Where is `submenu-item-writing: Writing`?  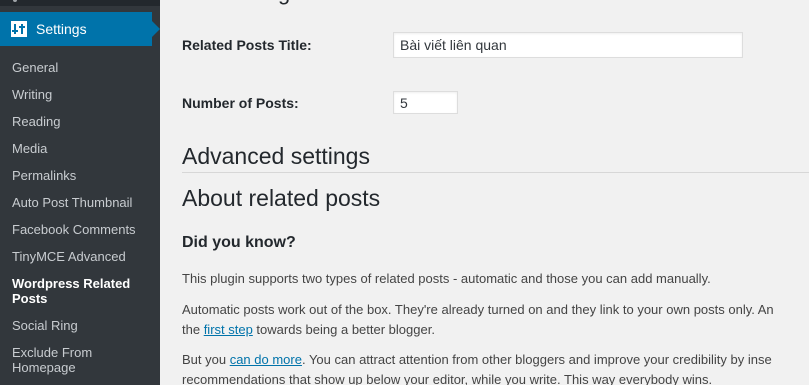 submenu-item-writing: Writing is located at coordinates (32, 94).